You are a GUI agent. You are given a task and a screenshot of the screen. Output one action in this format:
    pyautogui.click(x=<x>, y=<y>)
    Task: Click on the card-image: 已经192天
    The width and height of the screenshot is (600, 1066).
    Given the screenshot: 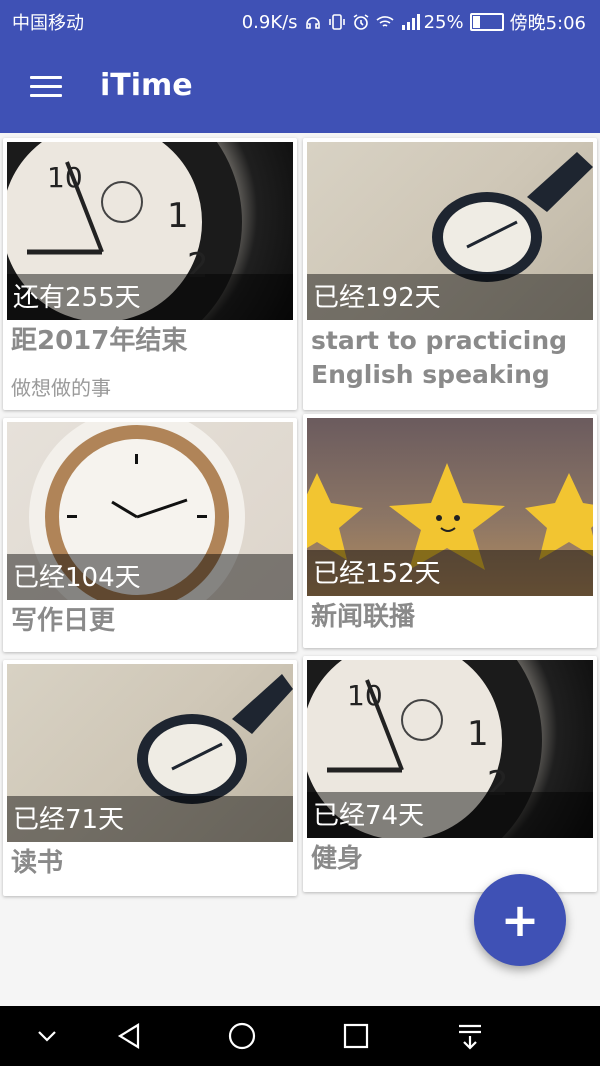 What is the action you would take?
    pyautogui.click(x=450, y=231)
    